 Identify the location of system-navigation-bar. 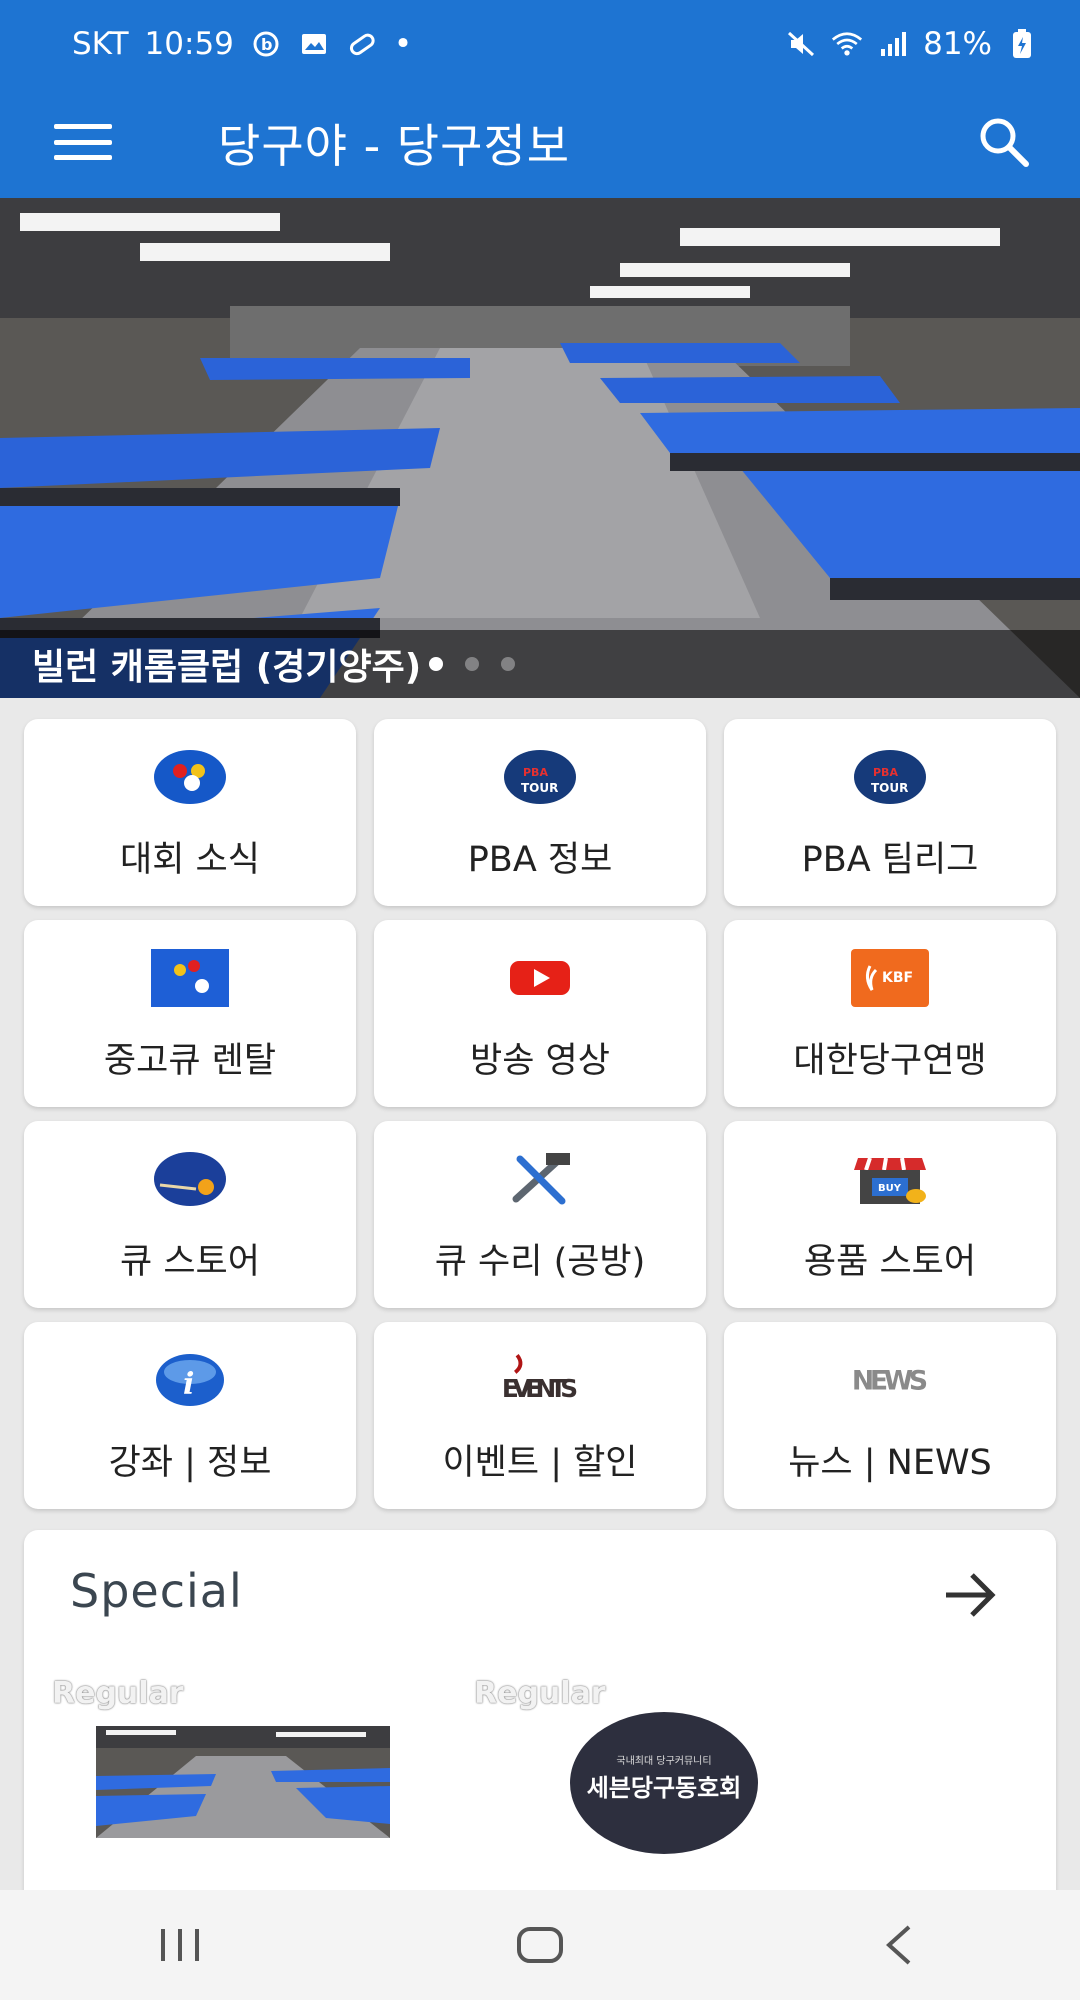
(540, 1945).